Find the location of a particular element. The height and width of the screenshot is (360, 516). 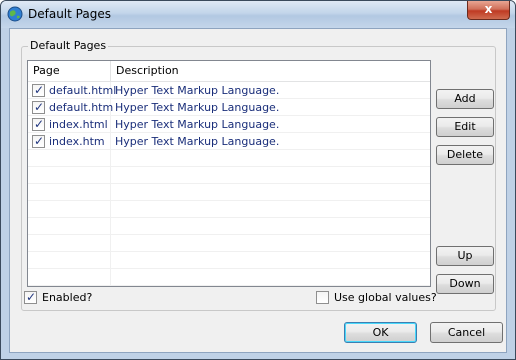

delete-button: Delete is located at coordinates (465, 155).